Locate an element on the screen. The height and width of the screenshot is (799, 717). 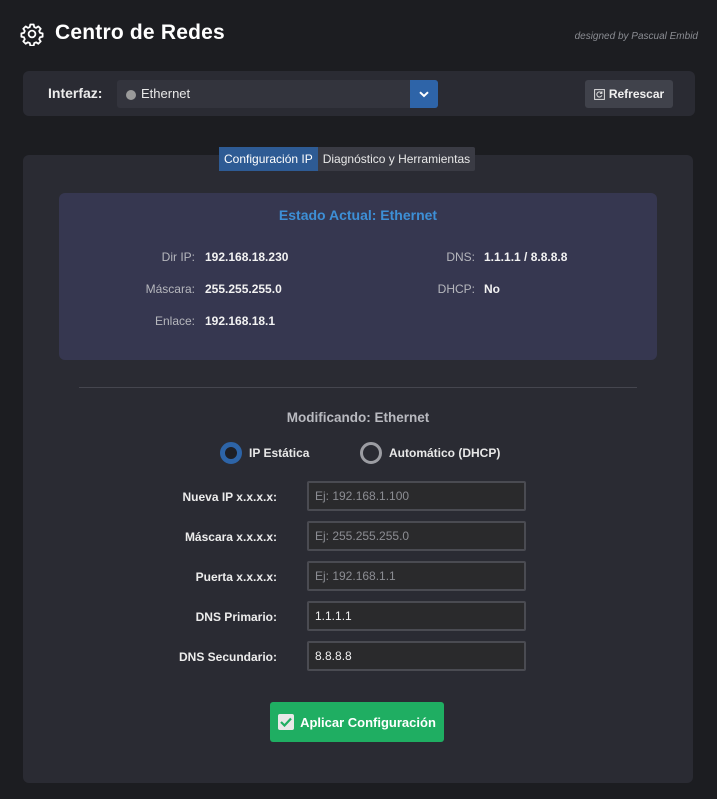
interface-select: Ethernet is located at coordinates (277, 94).